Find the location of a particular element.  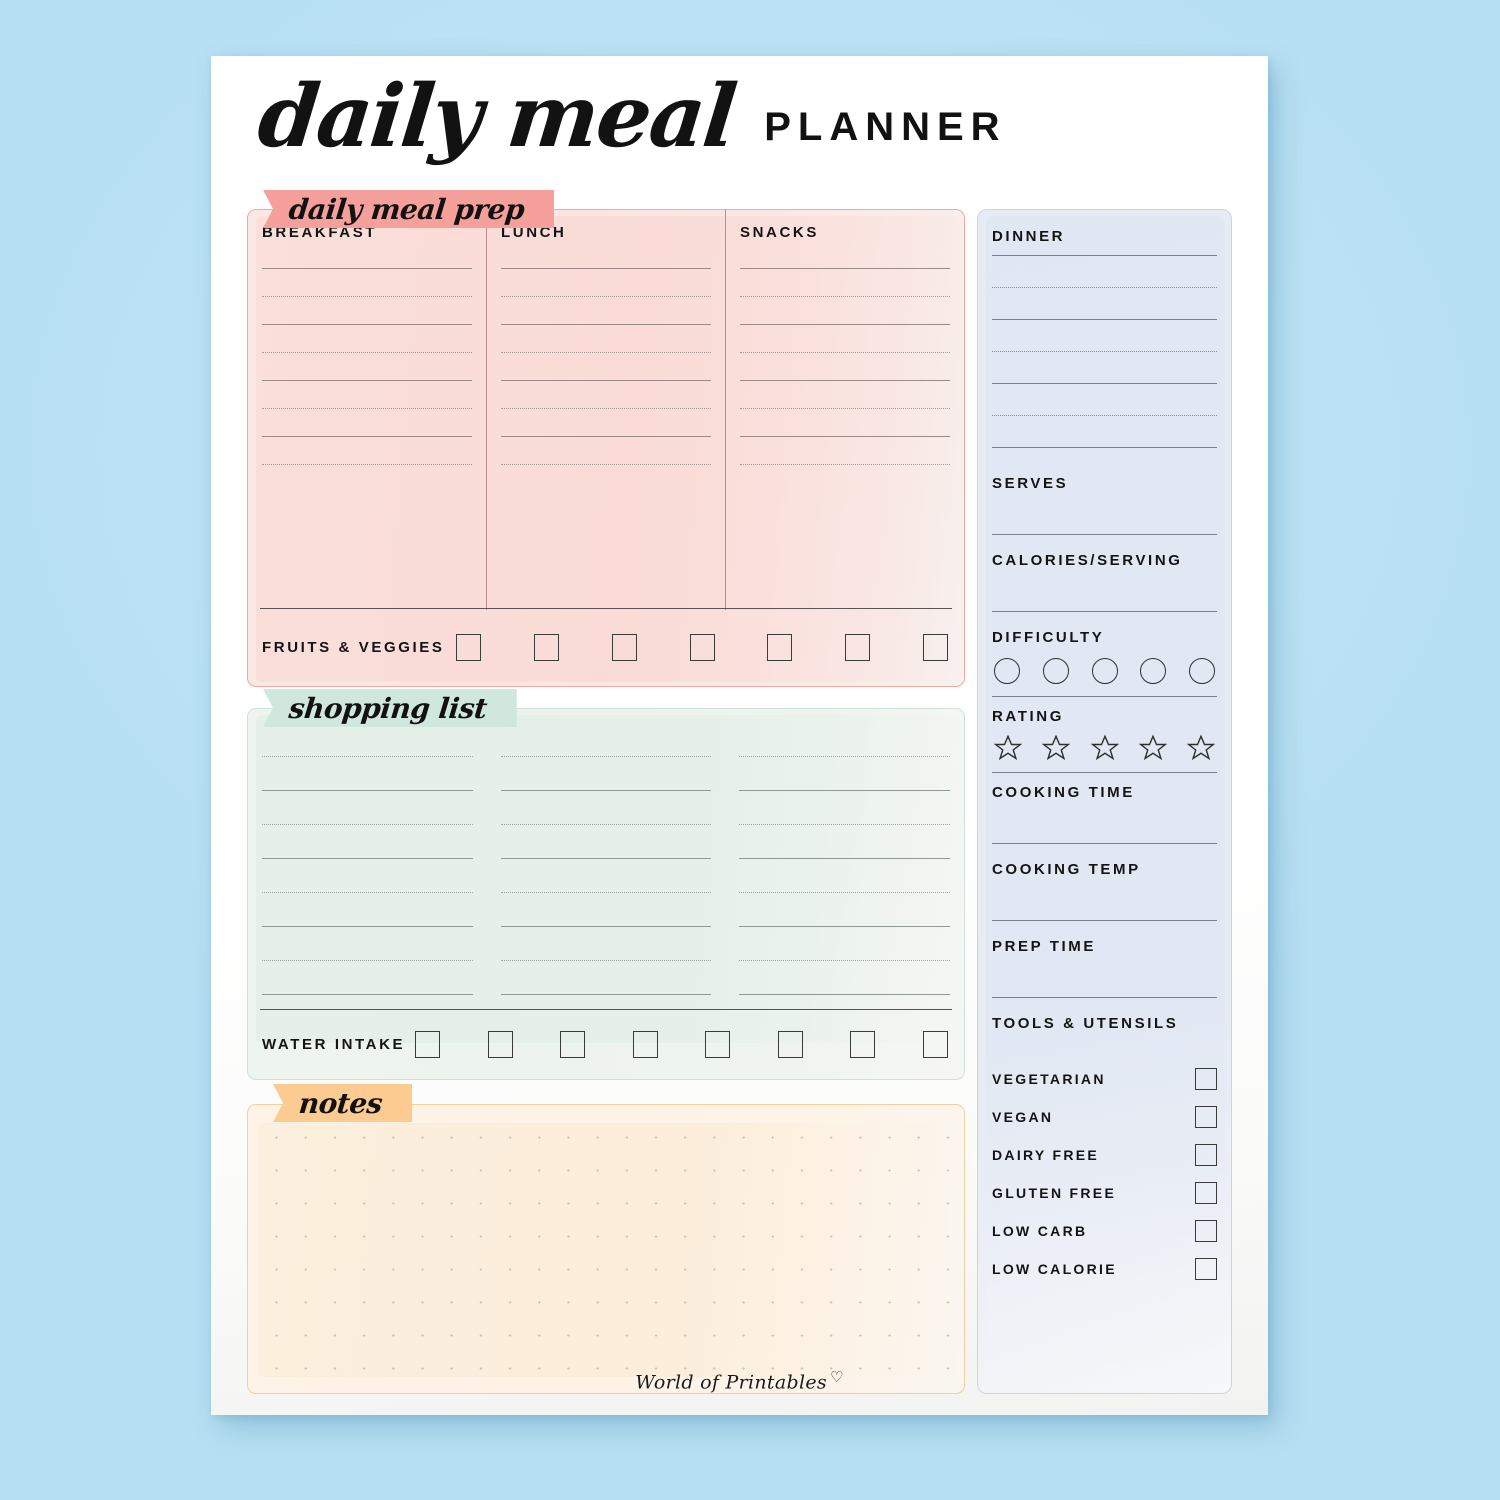

snacks-write-lines is located at coordinates (845, 366).